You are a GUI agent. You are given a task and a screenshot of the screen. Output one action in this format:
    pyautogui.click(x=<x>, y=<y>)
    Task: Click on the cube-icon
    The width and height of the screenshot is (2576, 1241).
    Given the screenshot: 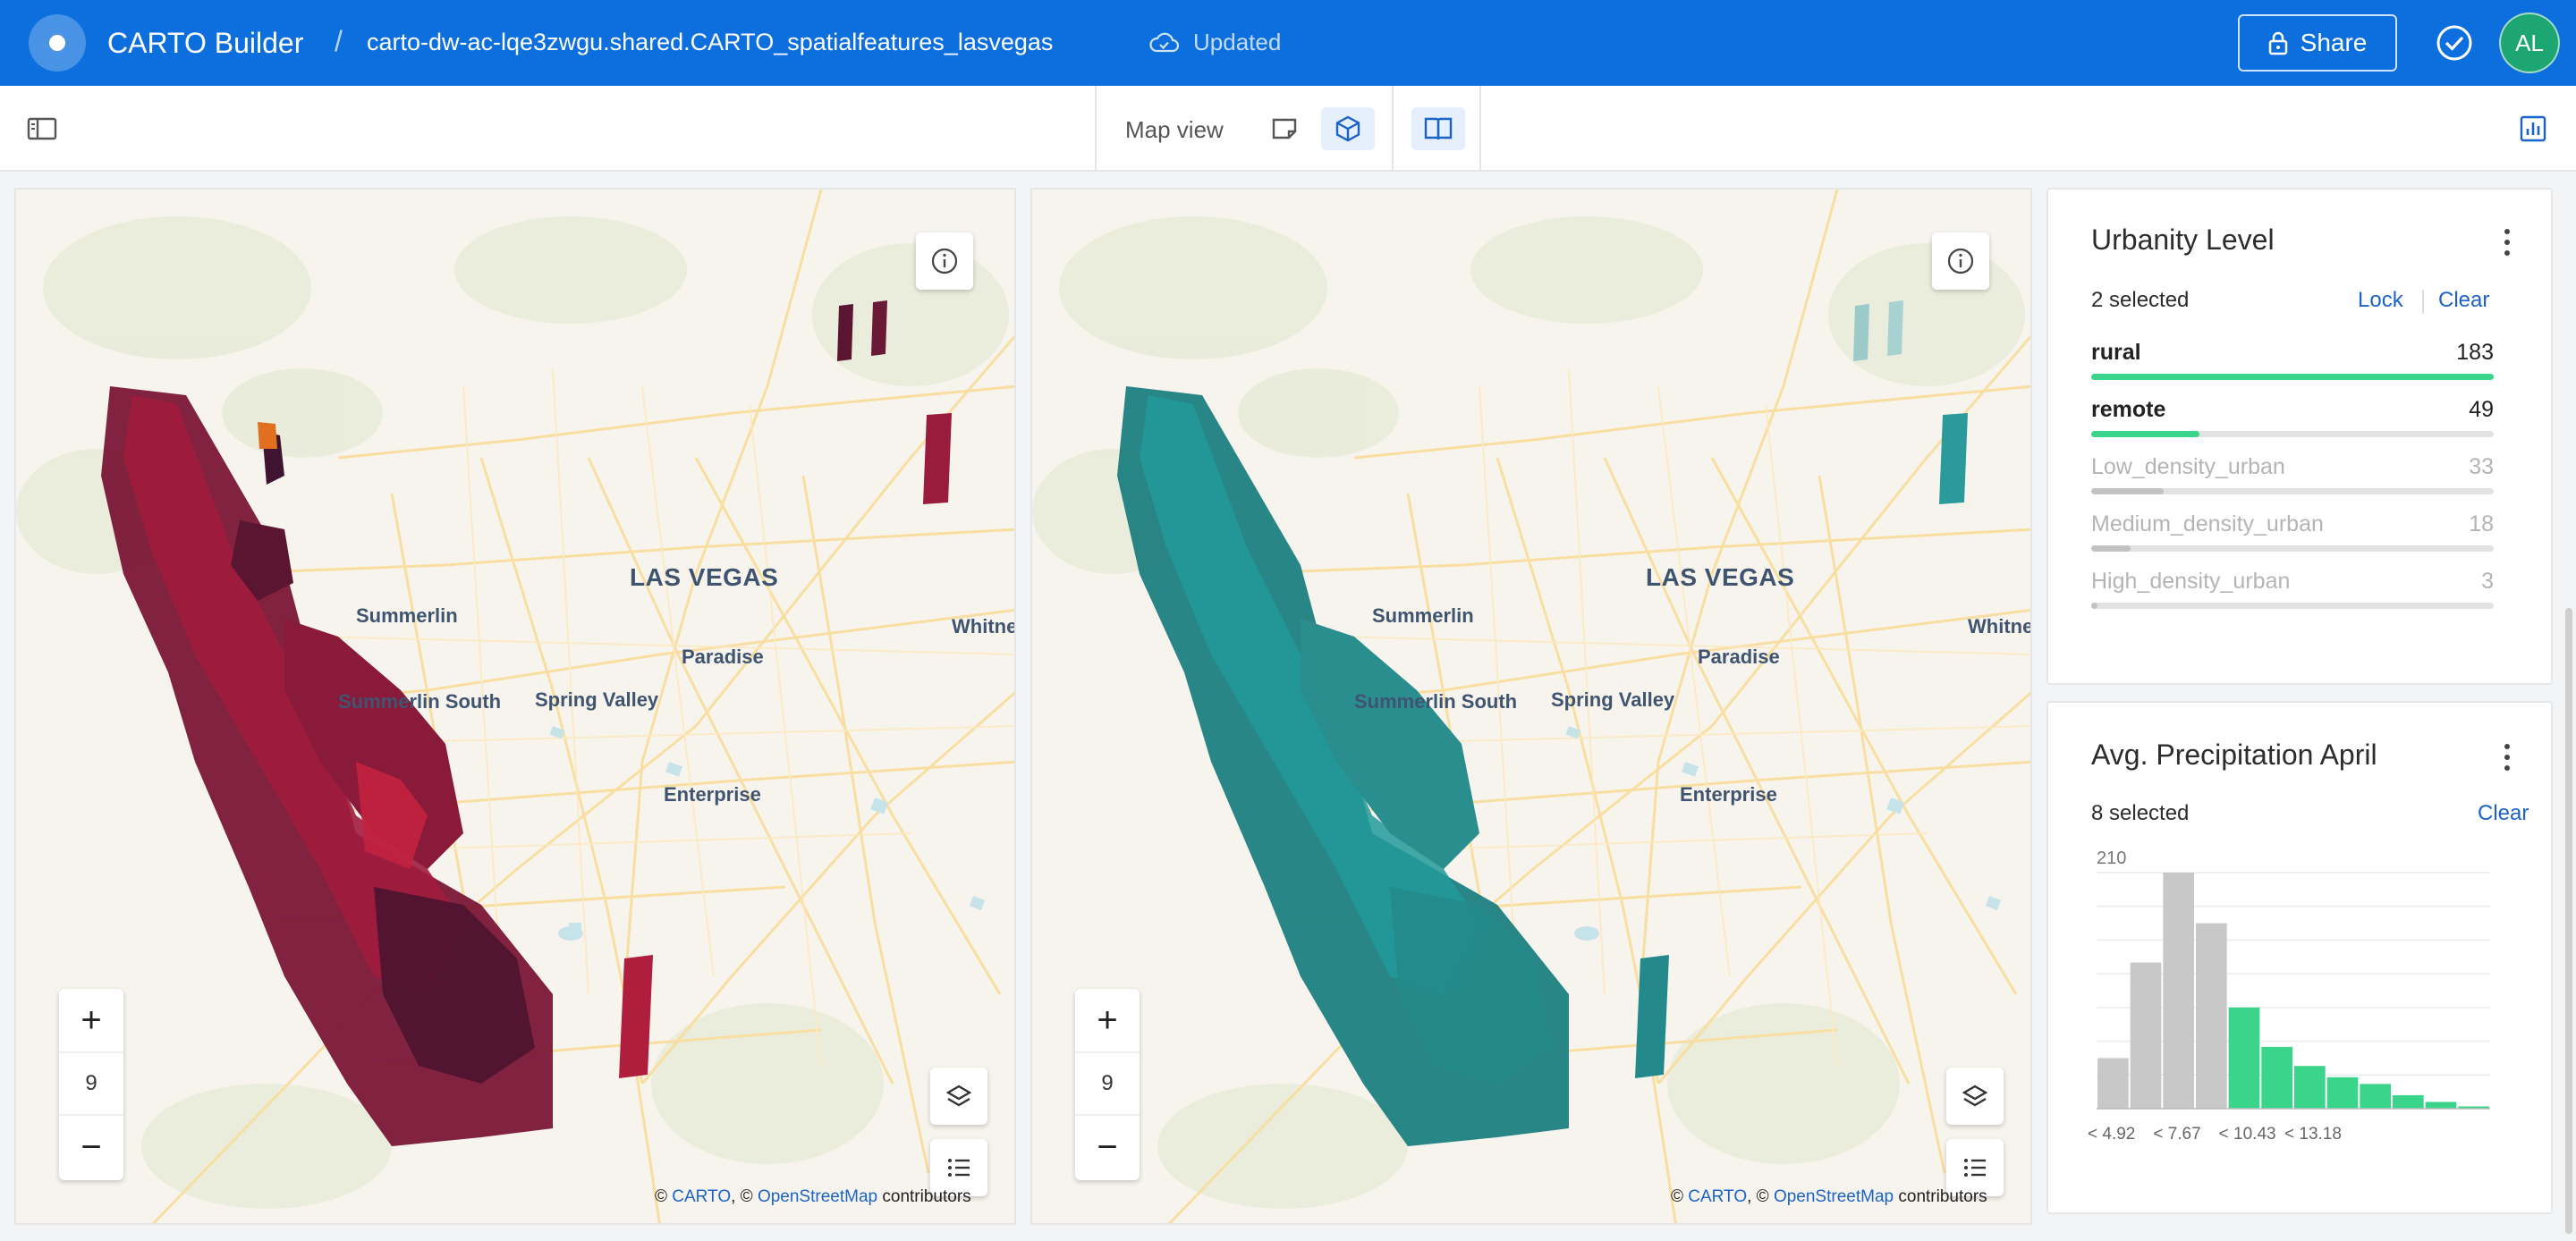 What is the action you would take?
    pyautogui.click(x=1347, y=128)
    